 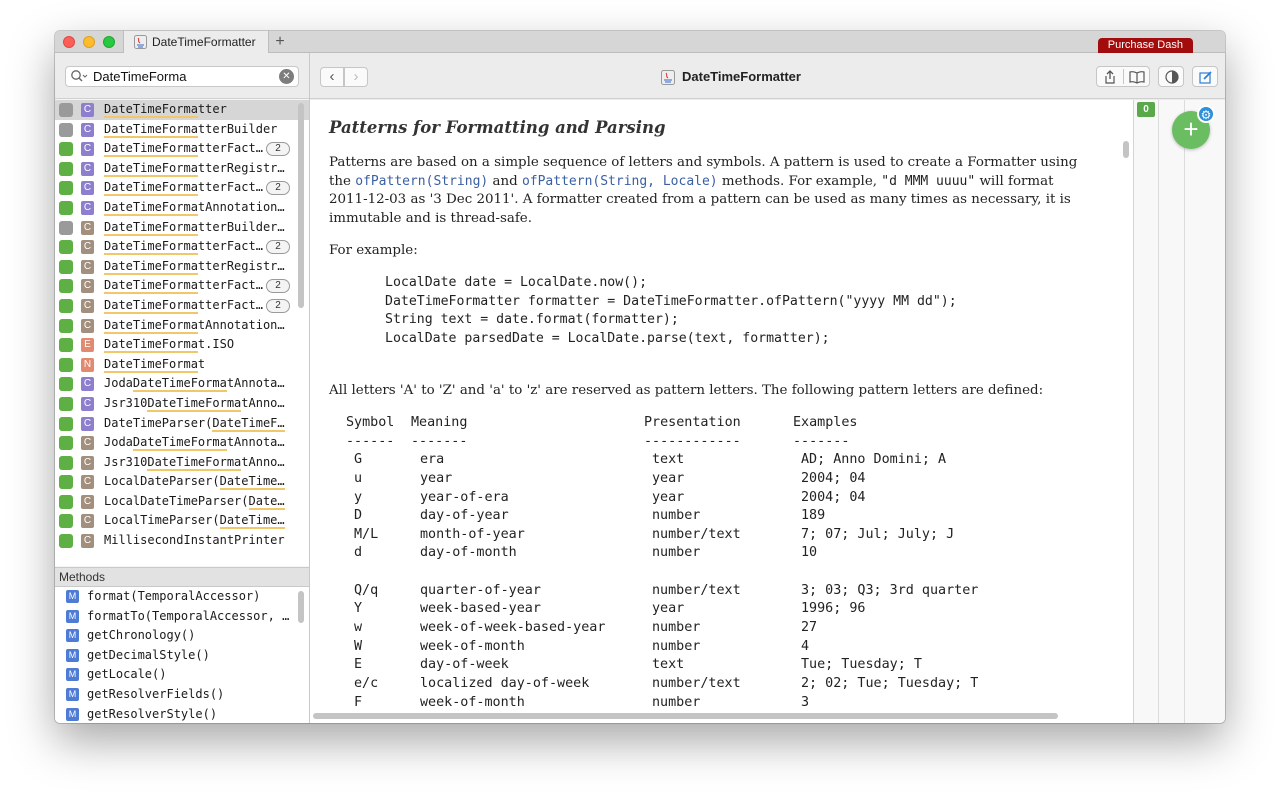 I want to click on search-row: DateTimeForma ✕, so click(x=182, y=76).